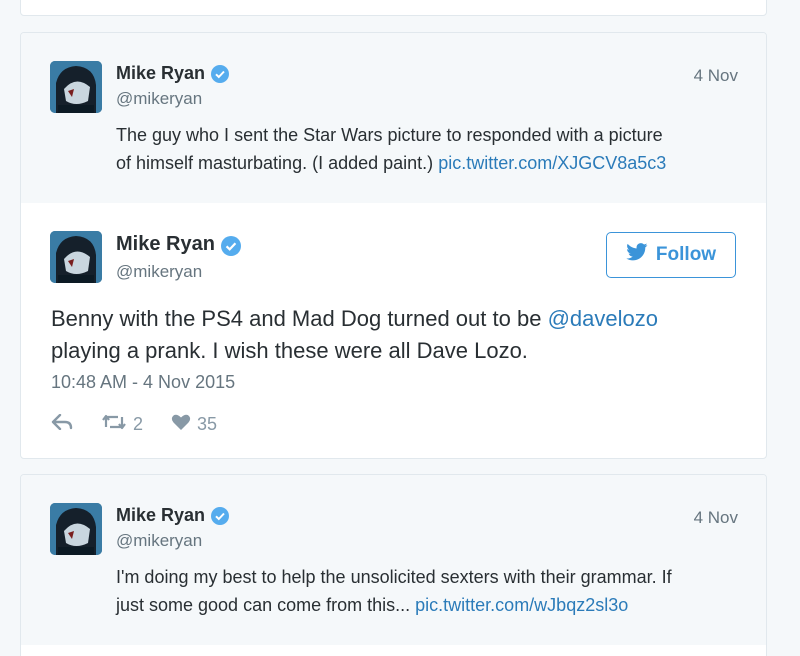 The height and width of the screenshot is (656, 800). Describe the element at coordinates (138, 424) in the screenshot. I see `retweet-count: 2` at that location.